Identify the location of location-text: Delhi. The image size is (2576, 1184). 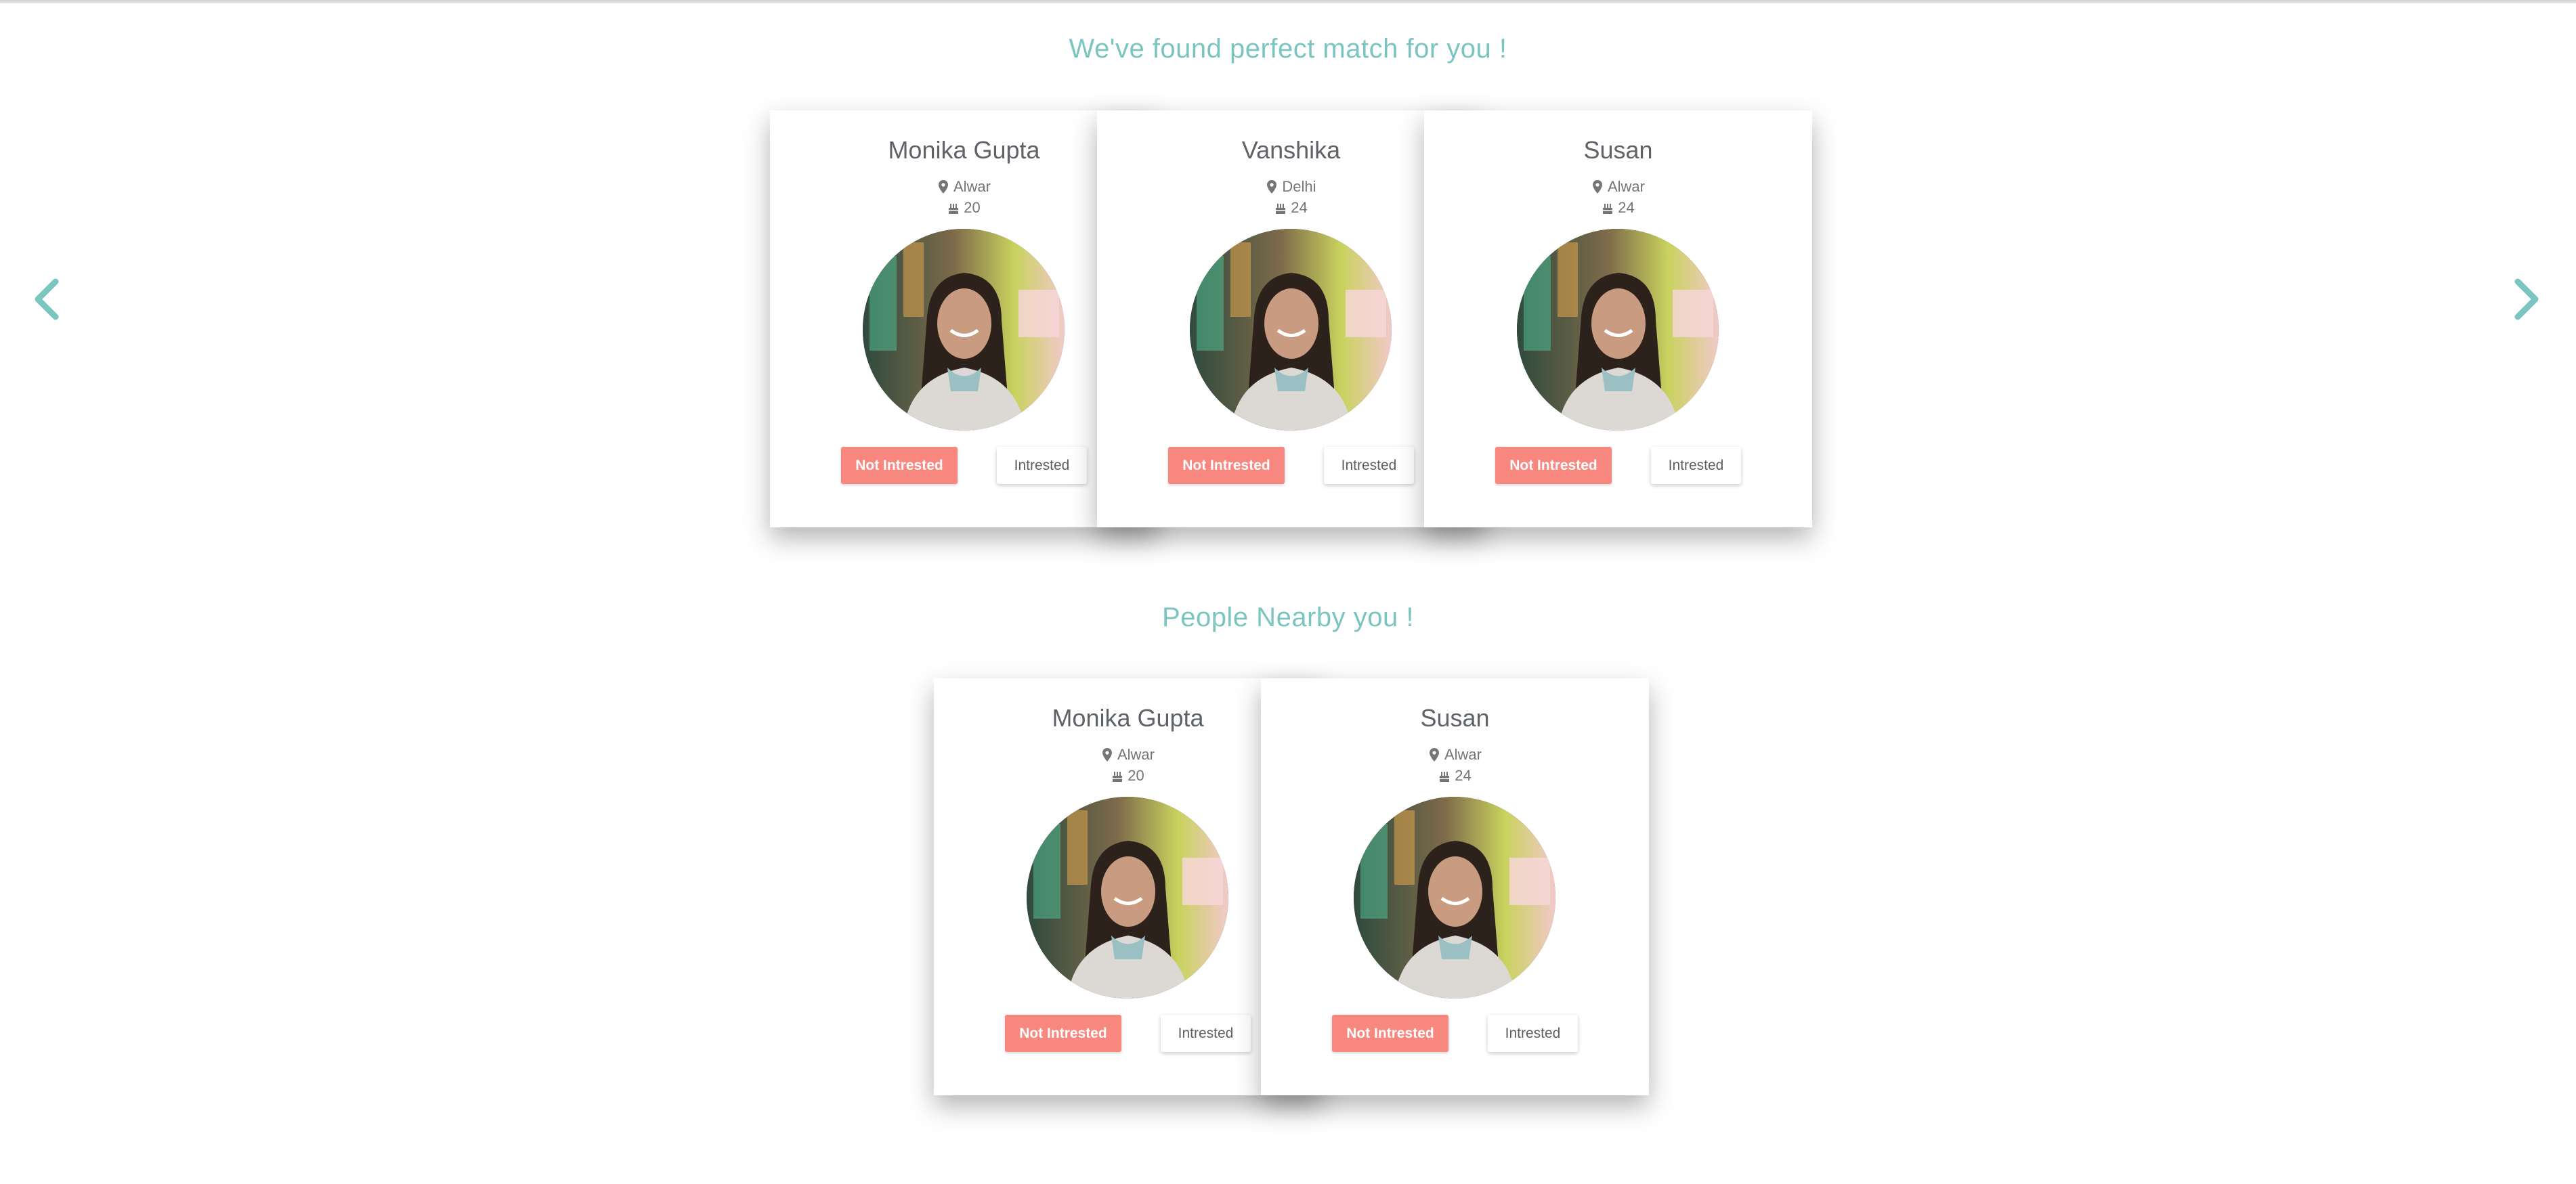
(1299, 187).